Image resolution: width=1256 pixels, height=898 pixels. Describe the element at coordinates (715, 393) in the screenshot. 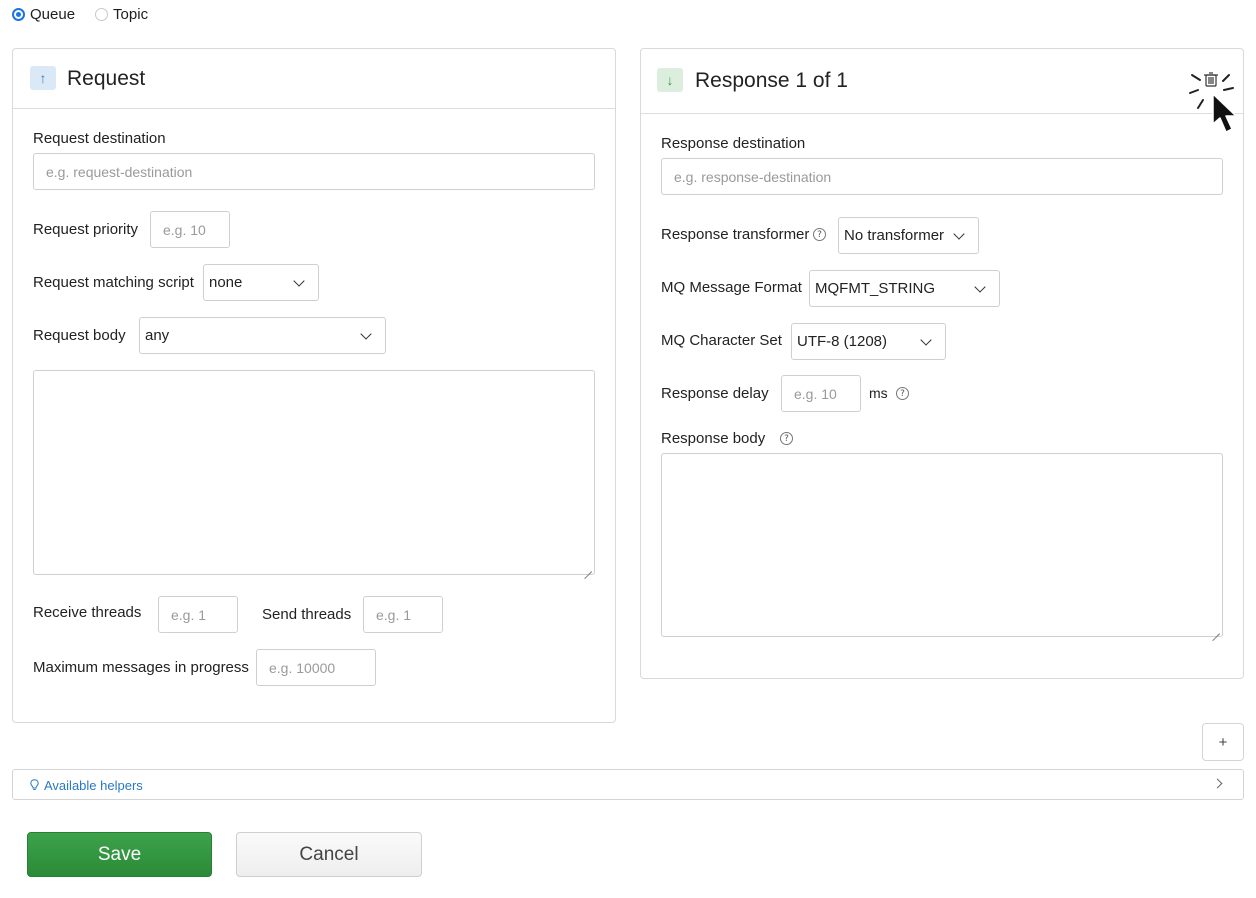

I see `response-delay-label: Response delay` at that location.